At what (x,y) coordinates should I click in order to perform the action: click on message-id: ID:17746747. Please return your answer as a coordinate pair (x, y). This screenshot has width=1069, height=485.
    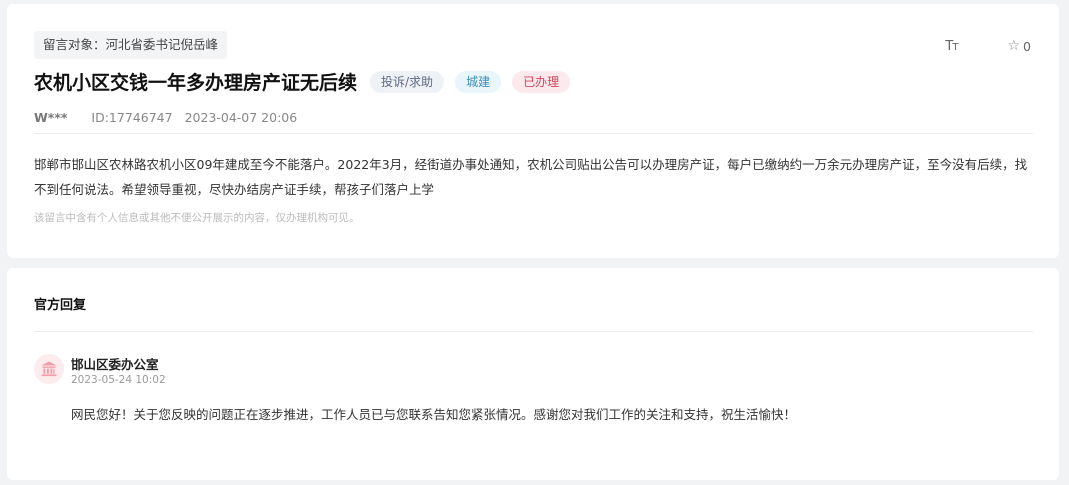
    Looking at the image, I should click on (132, 117).